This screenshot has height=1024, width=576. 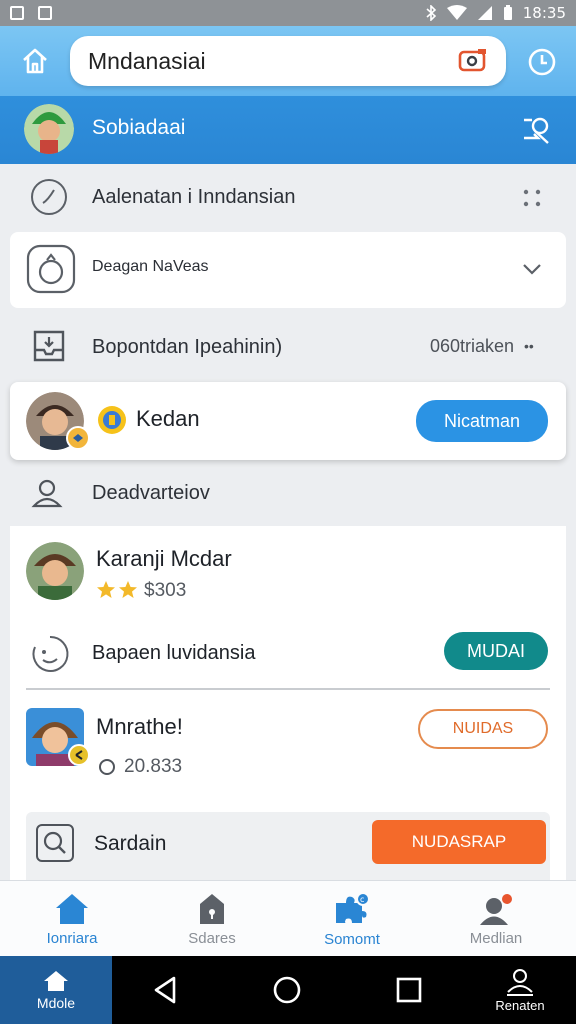 I want to click on menu-row-1: Aalenatan i Inndansian, so click(x=288, y=197).